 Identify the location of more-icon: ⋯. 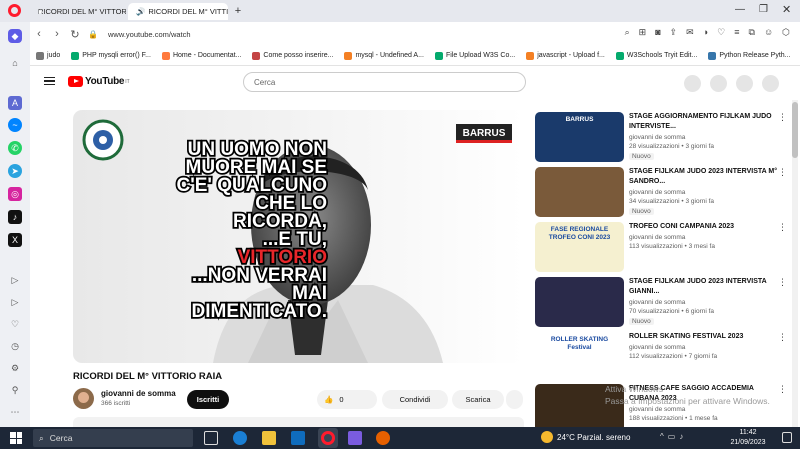
(15, 412).